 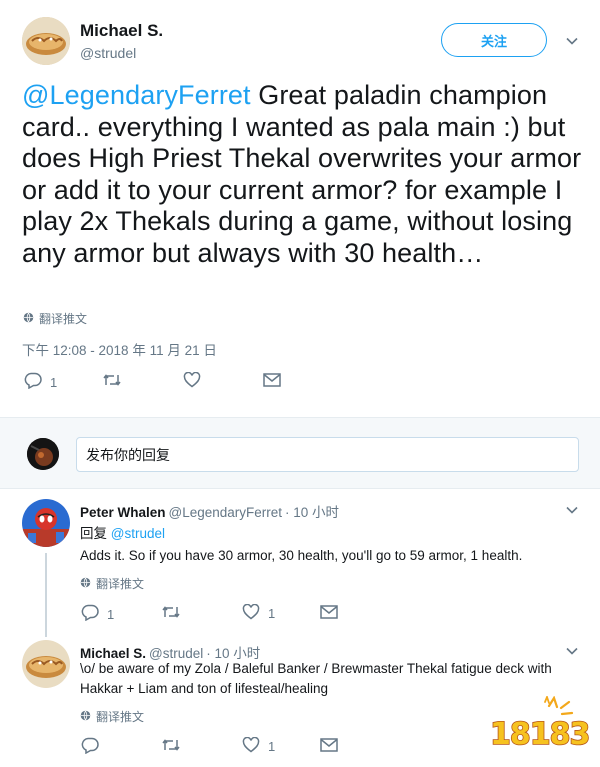 I want to click on translate-tweet-link: 翻译推文, so click(x=55, y=318).